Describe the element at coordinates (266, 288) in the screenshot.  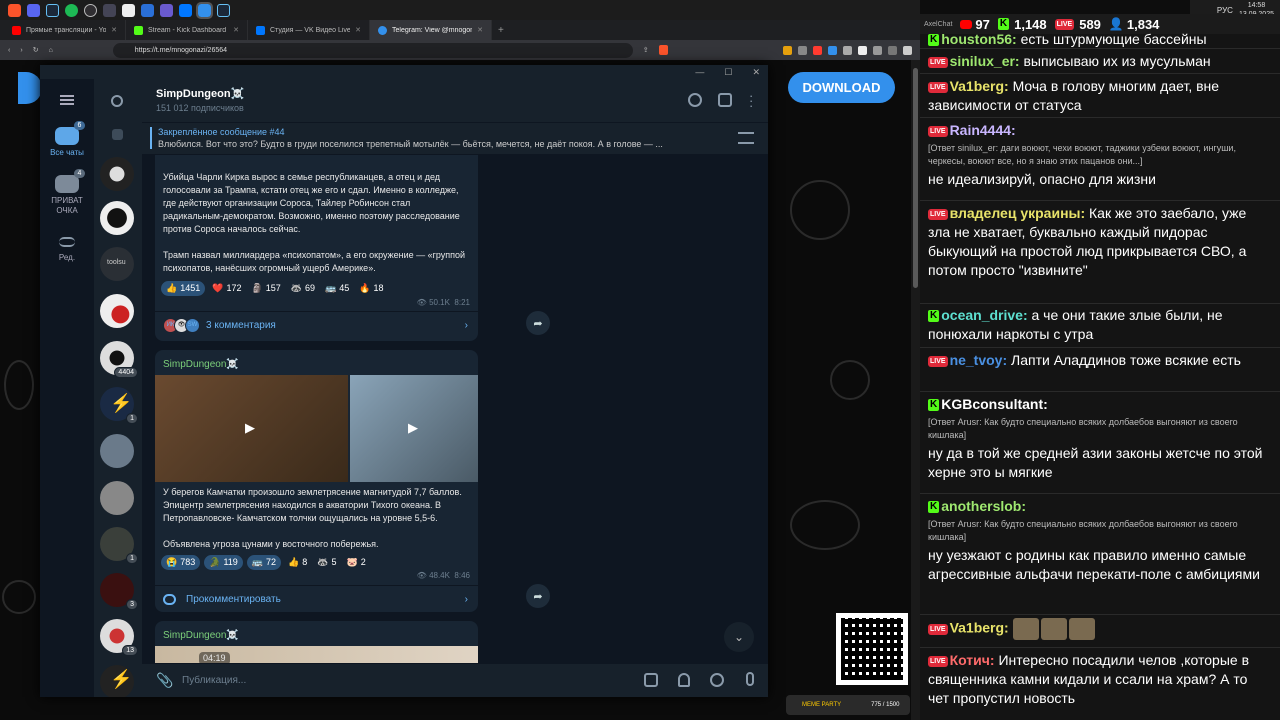
I see `reaction: 🗿 157` at that location.